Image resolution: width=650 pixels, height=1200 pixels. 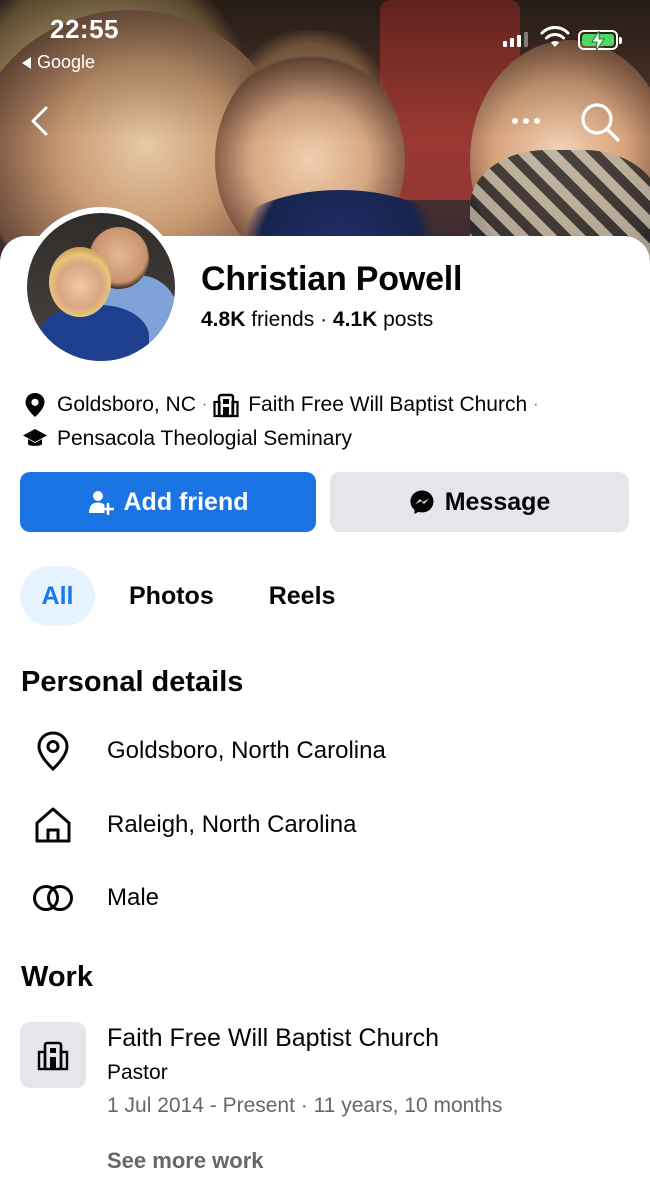 What do you see at coordinates (325, 40) in the screenshot?
I see `status-bar: 22:55 Google` at bounding box center [325, 40].